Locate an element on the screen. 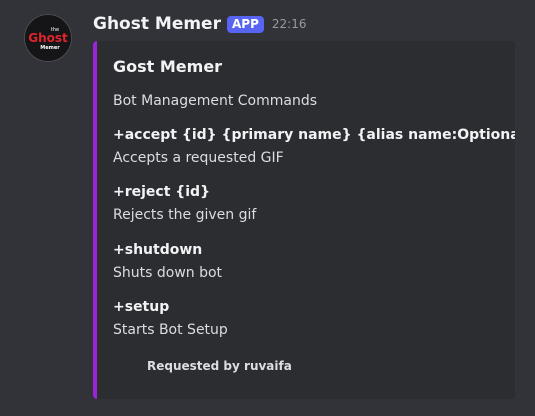 This screenshot has width=535, height=416. embed-description: Bot Management Commands is located at coordinates (215, 101).